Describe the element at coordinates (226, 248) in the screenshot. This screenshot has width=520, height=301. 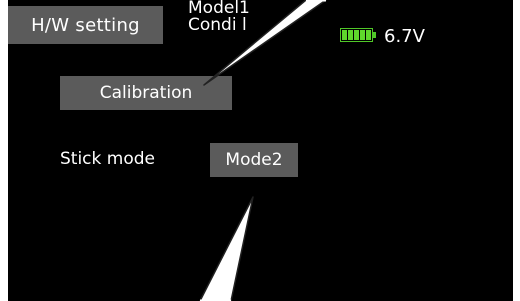
I see `callout-pointer-bottom` at that location.